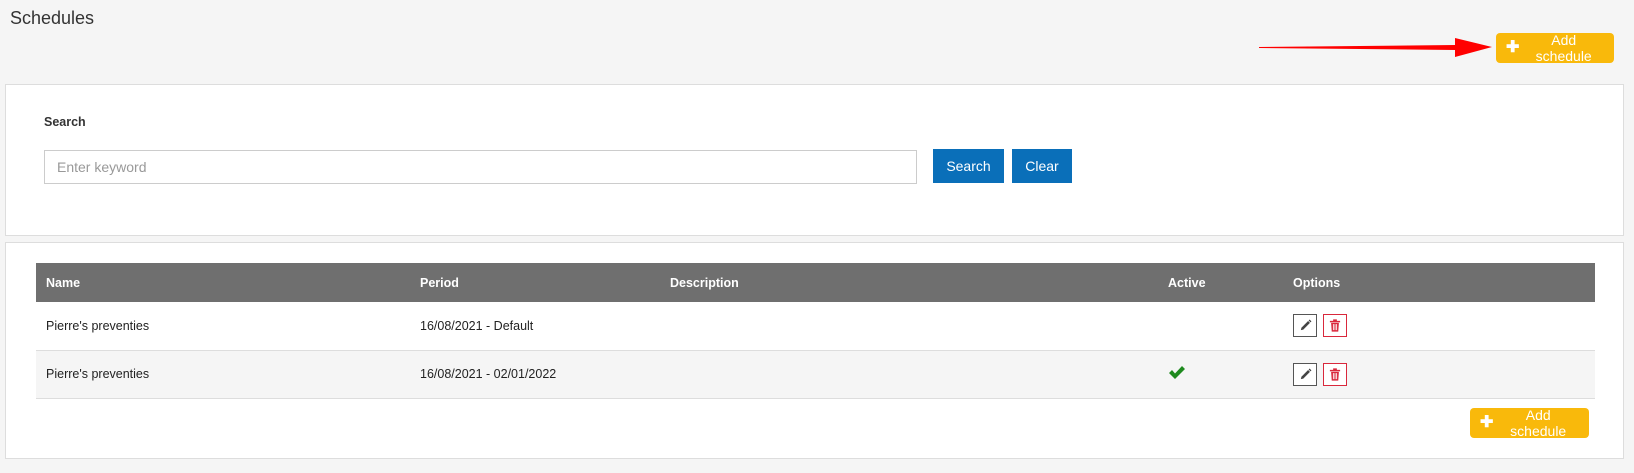  I want to click on column-header-name: Name, so click(63, 282).